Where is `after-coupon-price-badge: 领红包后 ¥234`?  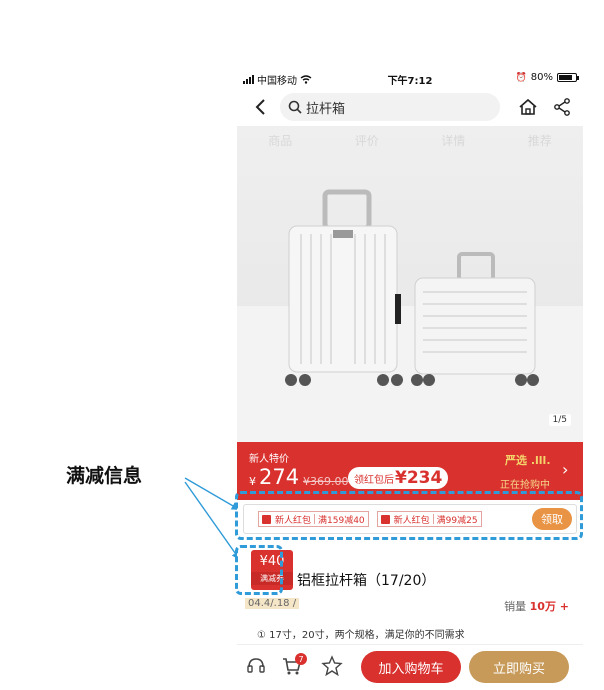
after-coupon-price-badge: 领红包后 ¥234 is located at coordinates (398, 478).